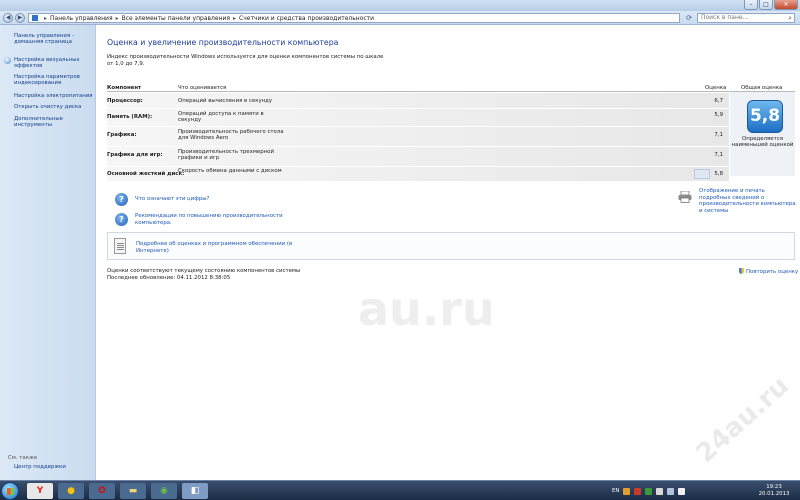  What do you see at coordinates (146, 174) in the screenshot?
I see `row-component: Основной жесткий диск:` at bounding box center [146, 174].